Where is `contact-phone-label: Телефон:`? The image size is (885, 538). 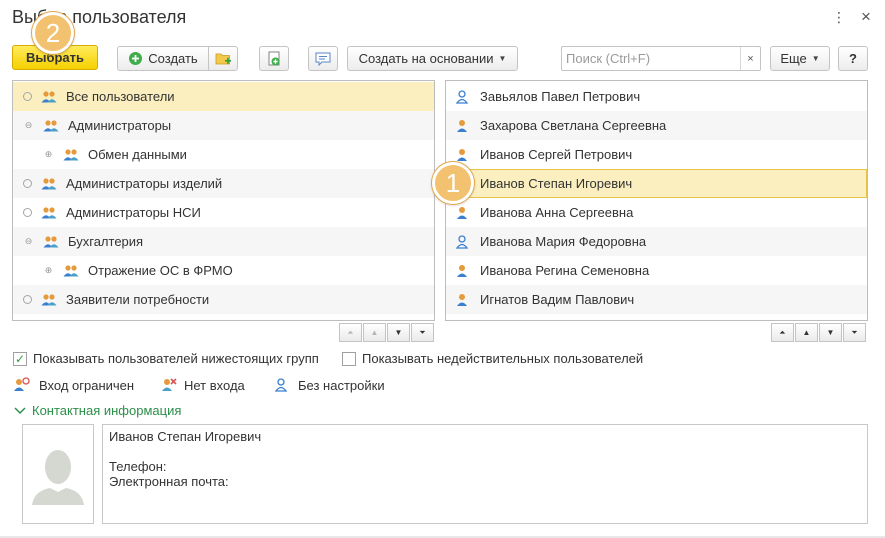
contact-phone-label: Телефон: is located at coordinates (138, 466).